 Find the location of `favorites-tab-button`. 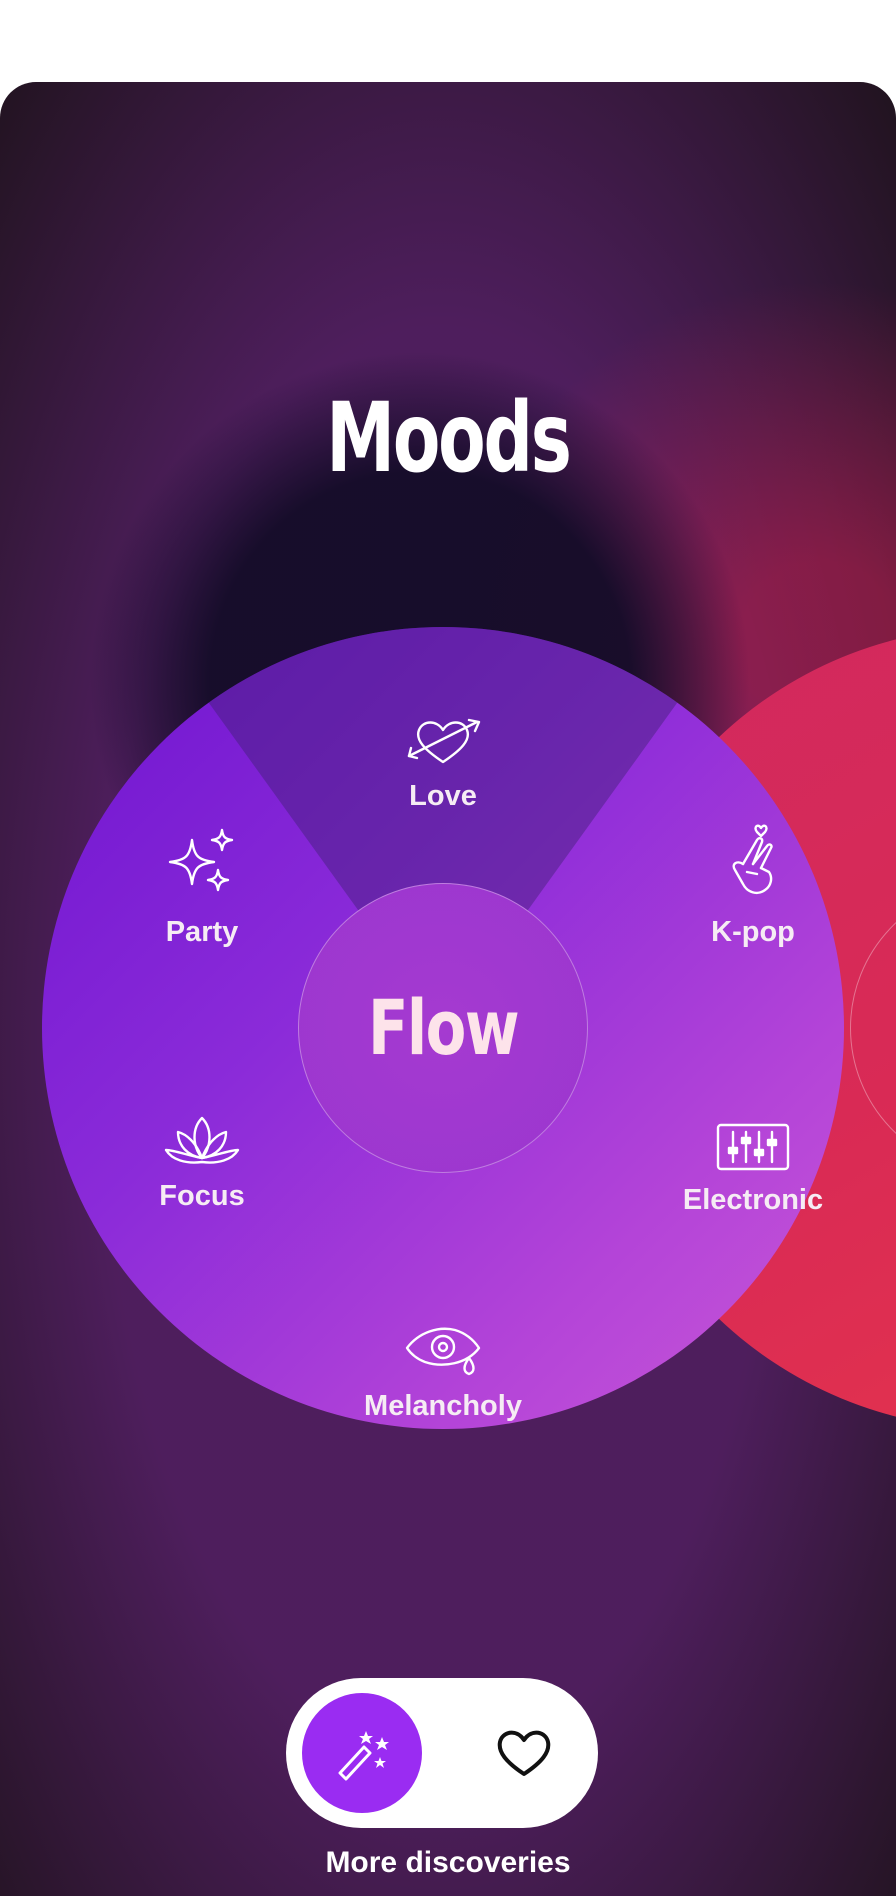

favorites-tab-button is located at coordinates (524, 1753).